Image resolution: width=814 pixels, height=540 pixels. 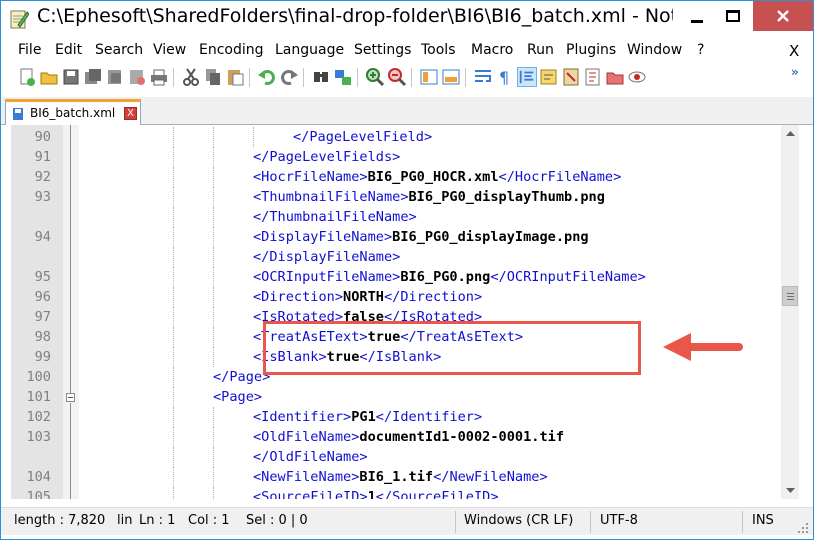 What do you see at coordinates (451, 77) in the screenshot?
I see `sync-horizontal-icon` at bounding box center [451, 77].